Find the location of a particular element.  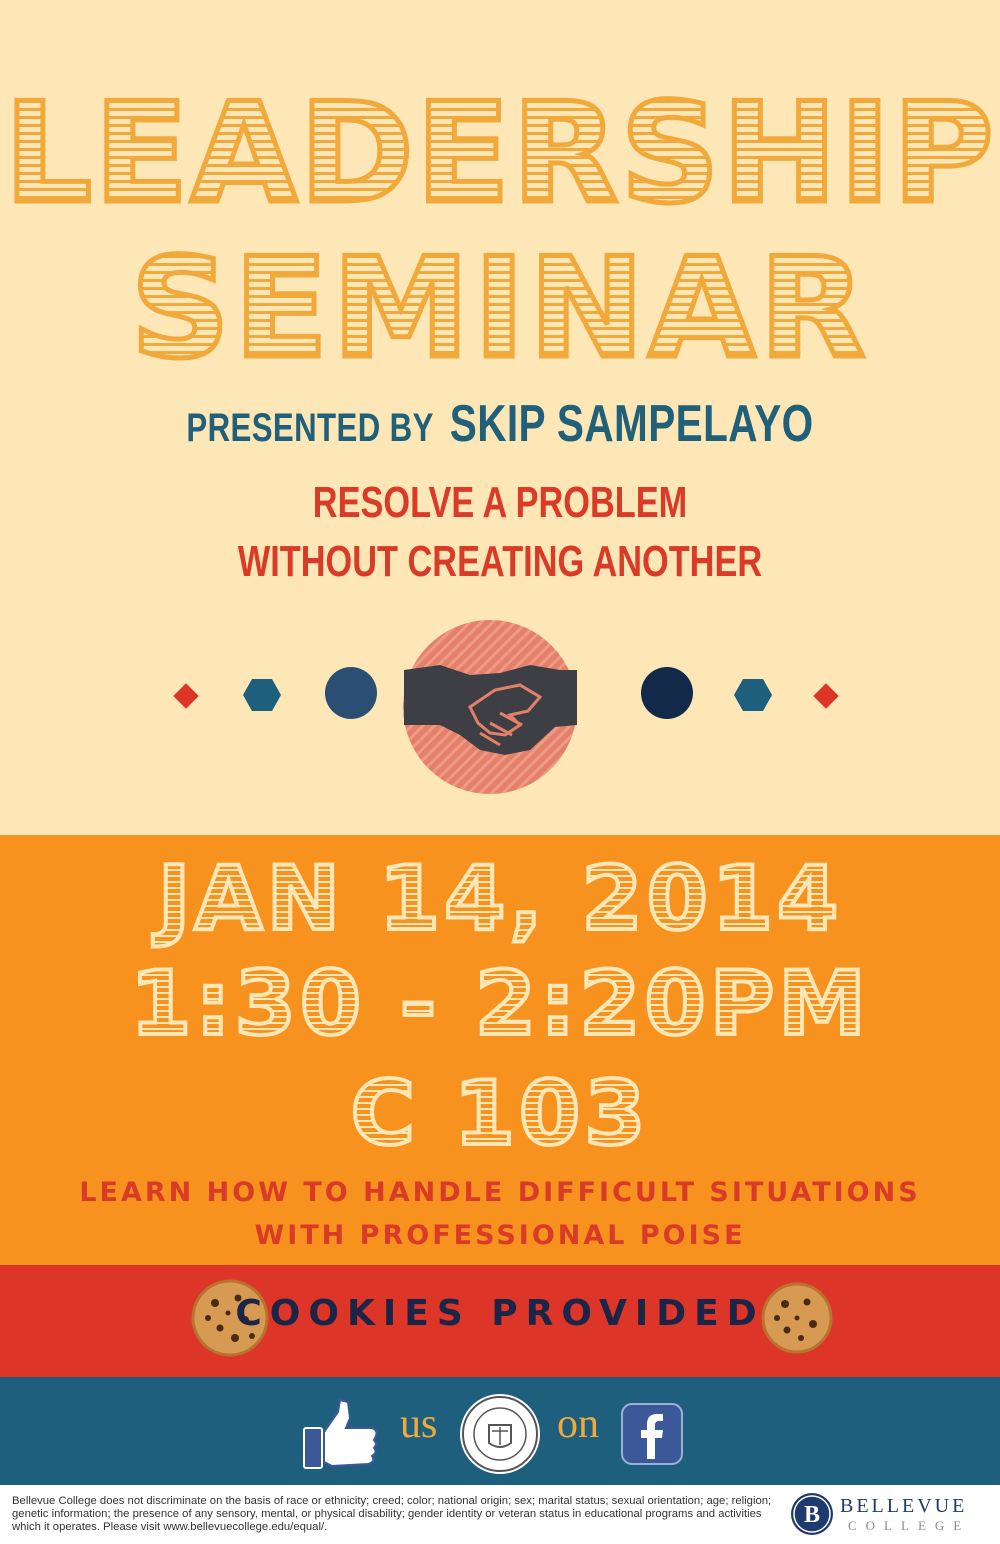

description-line-1: LEARN HOW TO HANDLE DIFFICULT SITUATIONS is located at coordinates (500, 1192).